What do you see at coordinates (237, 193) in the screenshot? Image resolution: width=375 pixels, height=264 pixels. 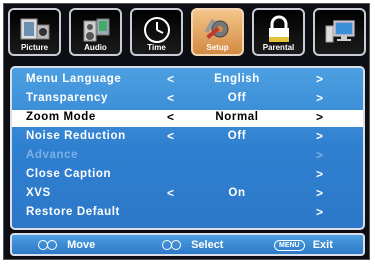 I see `menu-item-value: On` at bounding box center [237, 193].